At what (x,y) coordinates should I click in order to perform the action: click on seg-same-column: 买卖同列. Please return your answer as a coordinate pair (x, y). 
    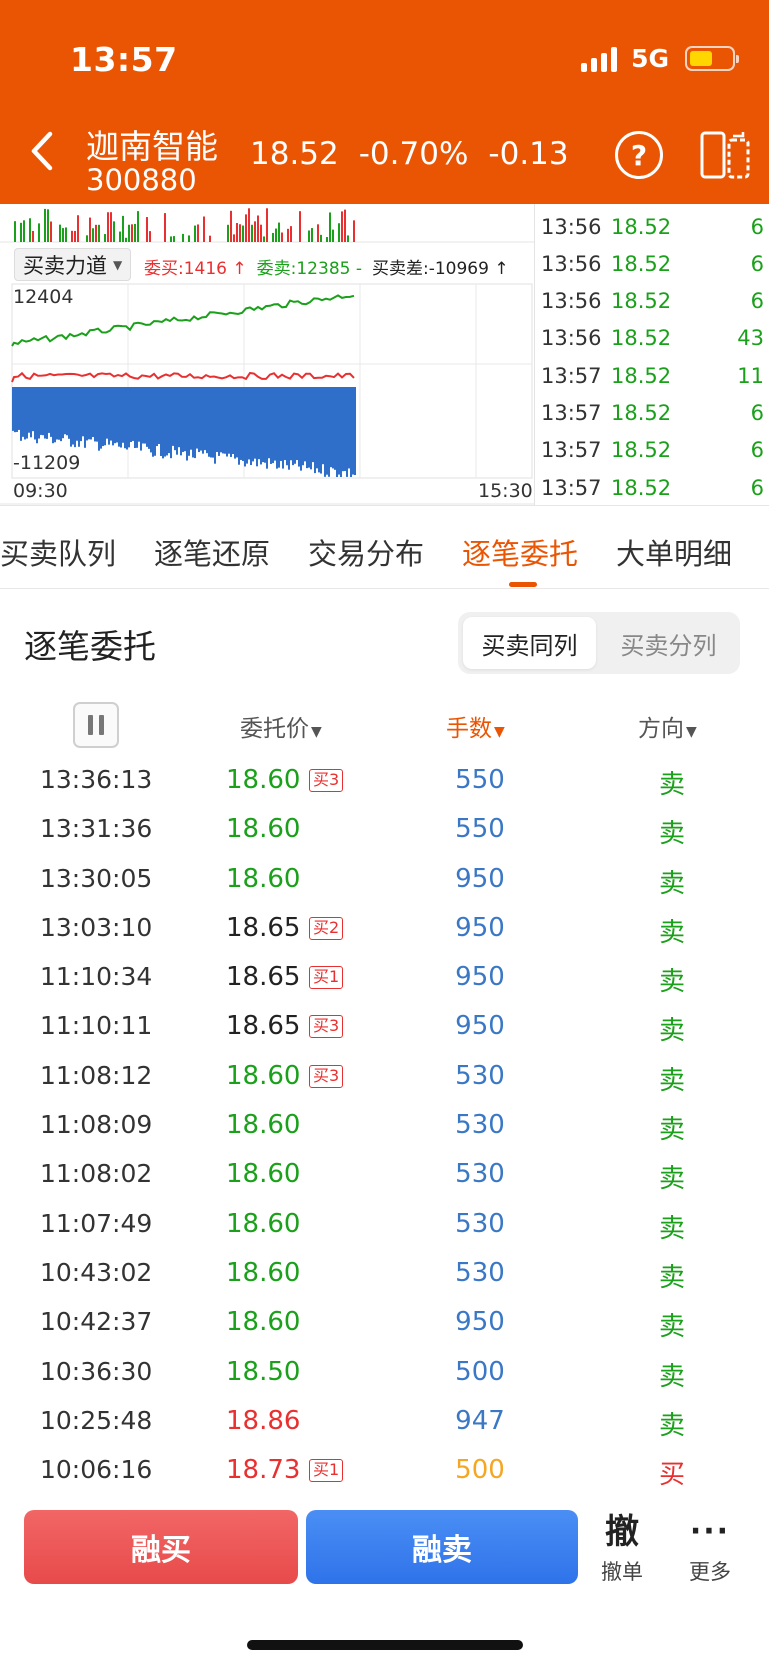
    Looking at the image, I should click on (529, 643).